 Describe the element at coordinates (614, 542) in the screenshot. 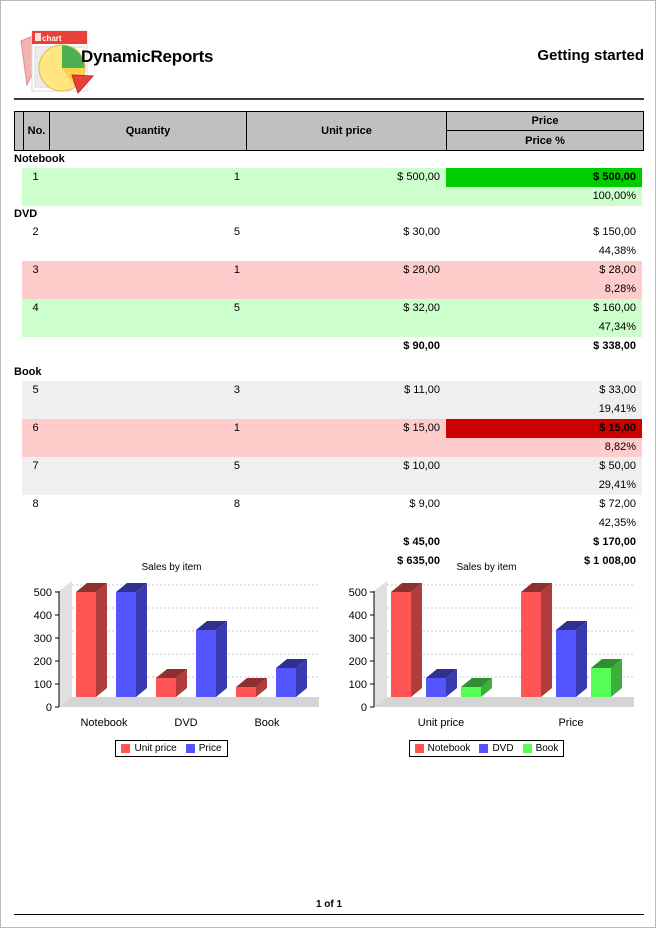

I see `subtotal-price: $ 170,00` at that location.